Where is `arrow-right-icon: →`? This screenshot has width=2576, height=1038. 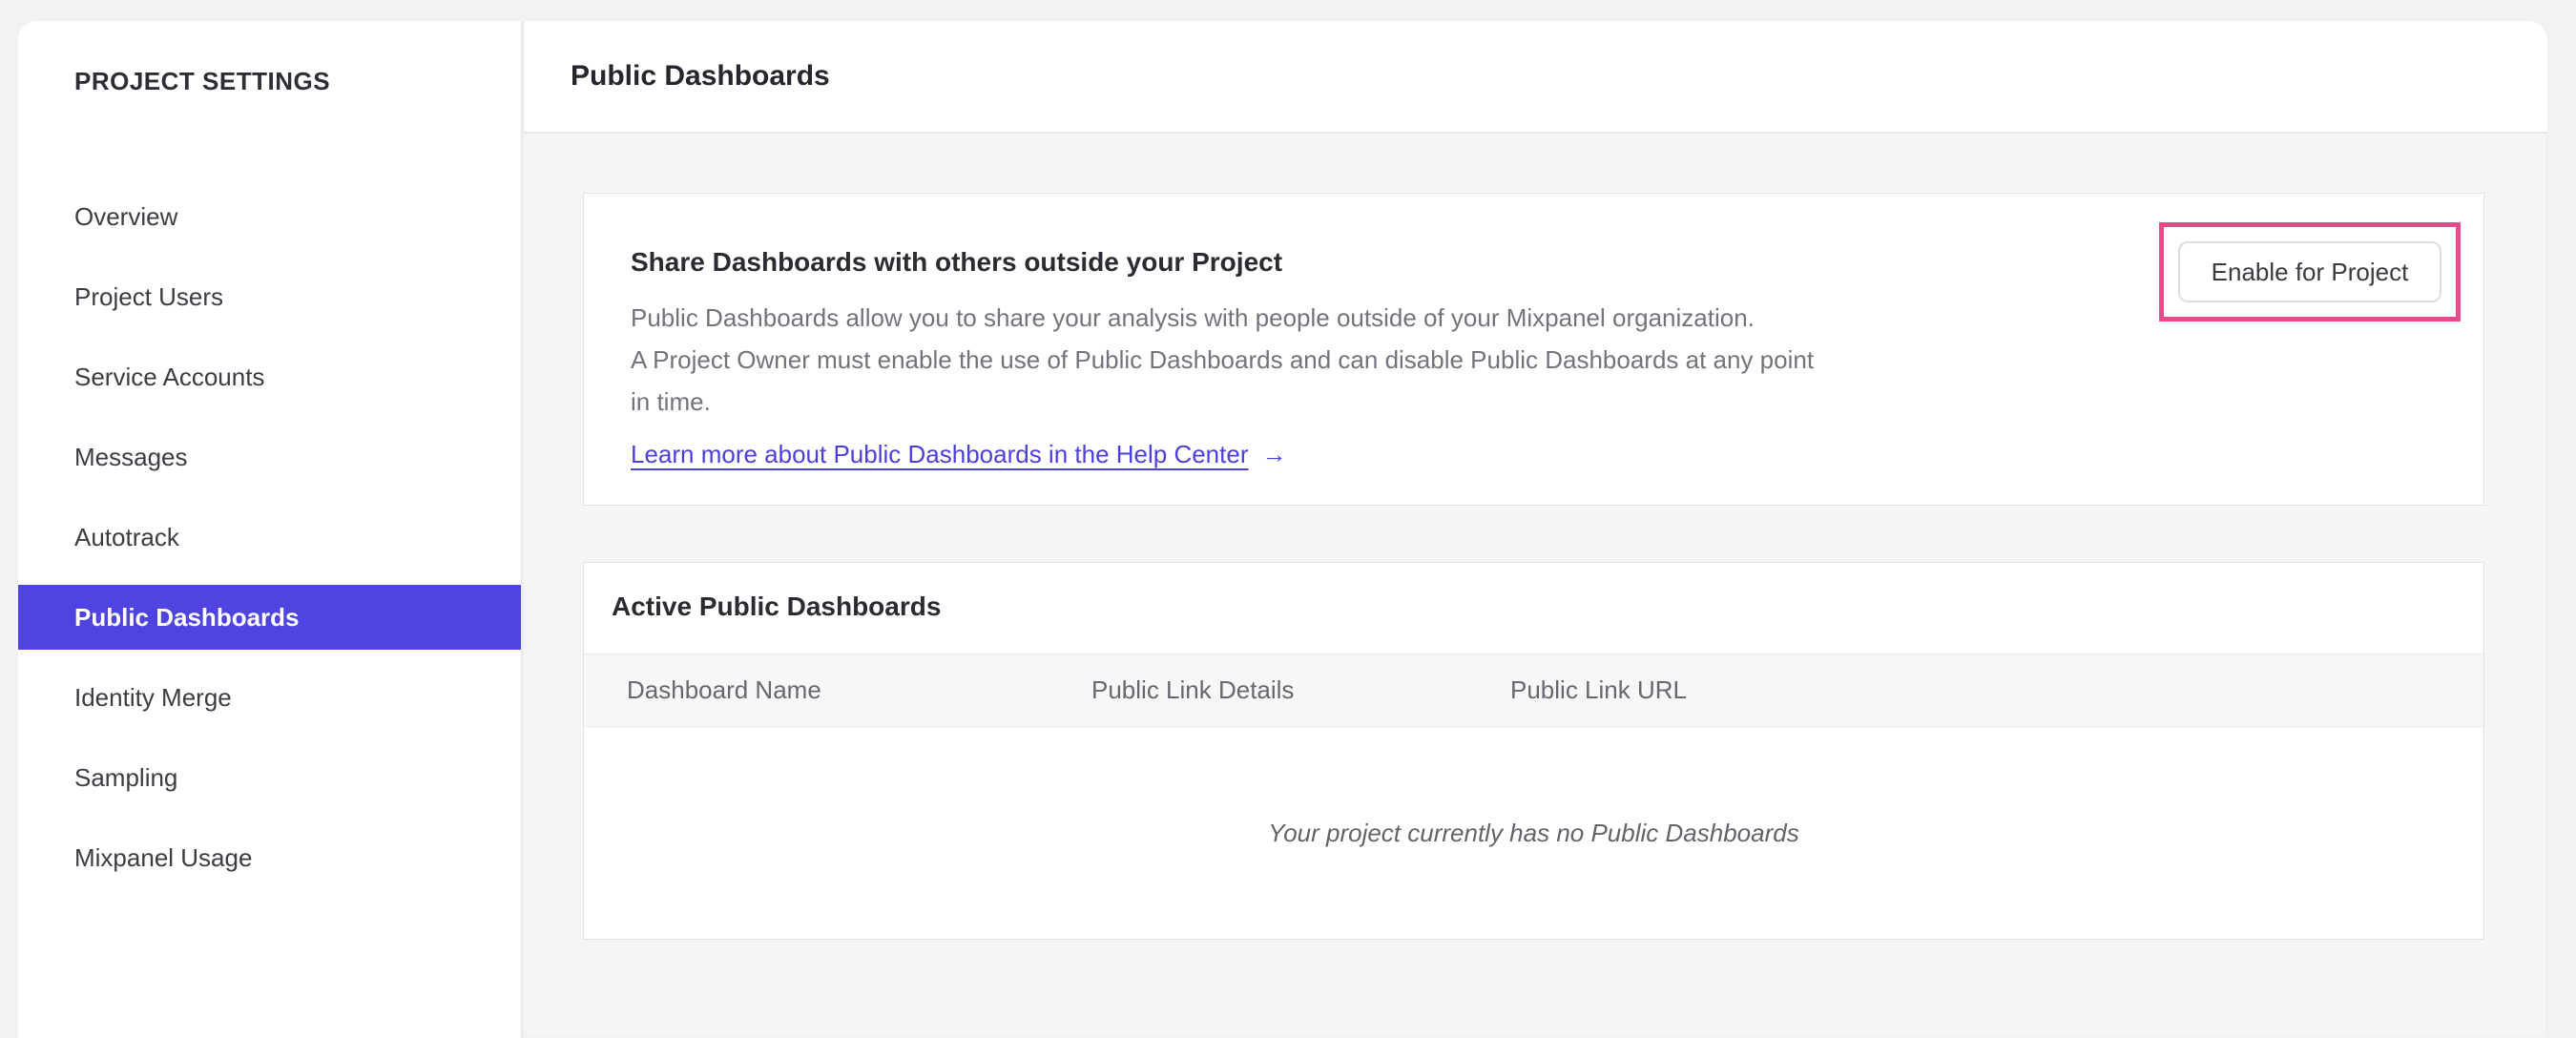 arrow-right-icon: → is located at coordinates (1274, 454).